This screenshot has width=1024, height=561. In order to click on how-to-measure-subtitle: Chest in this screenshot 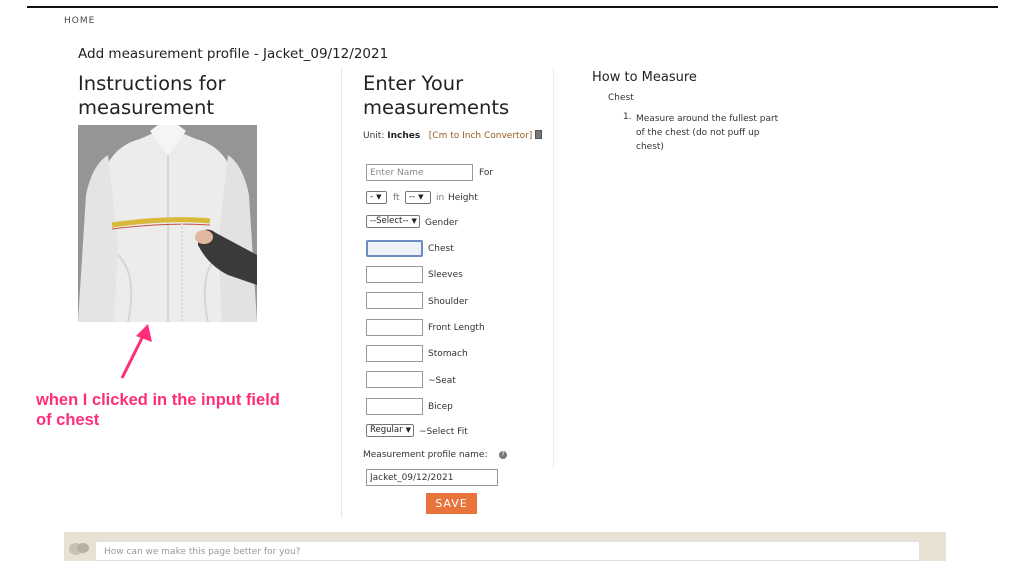, I will do `click(621, 98)`.